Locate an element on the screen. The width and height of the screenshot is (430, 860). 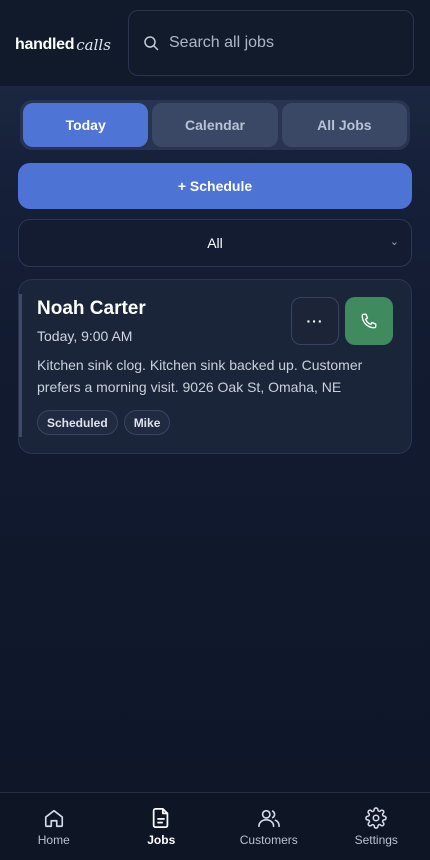
card-accent-bar is located at coordinates (20, 365).